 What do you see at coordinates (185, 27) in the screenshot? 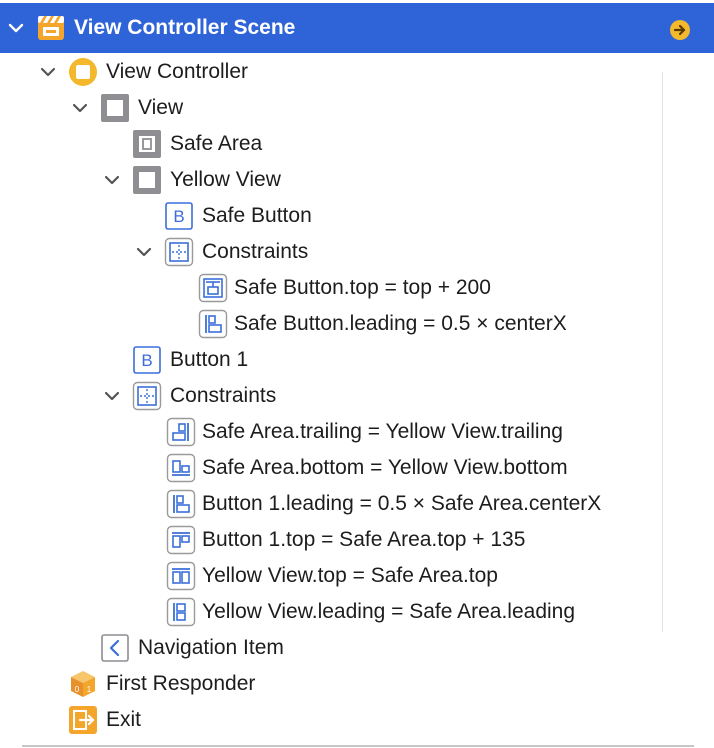
I see `scene-title: View Controller Scene` at bounding box center [185, 27].